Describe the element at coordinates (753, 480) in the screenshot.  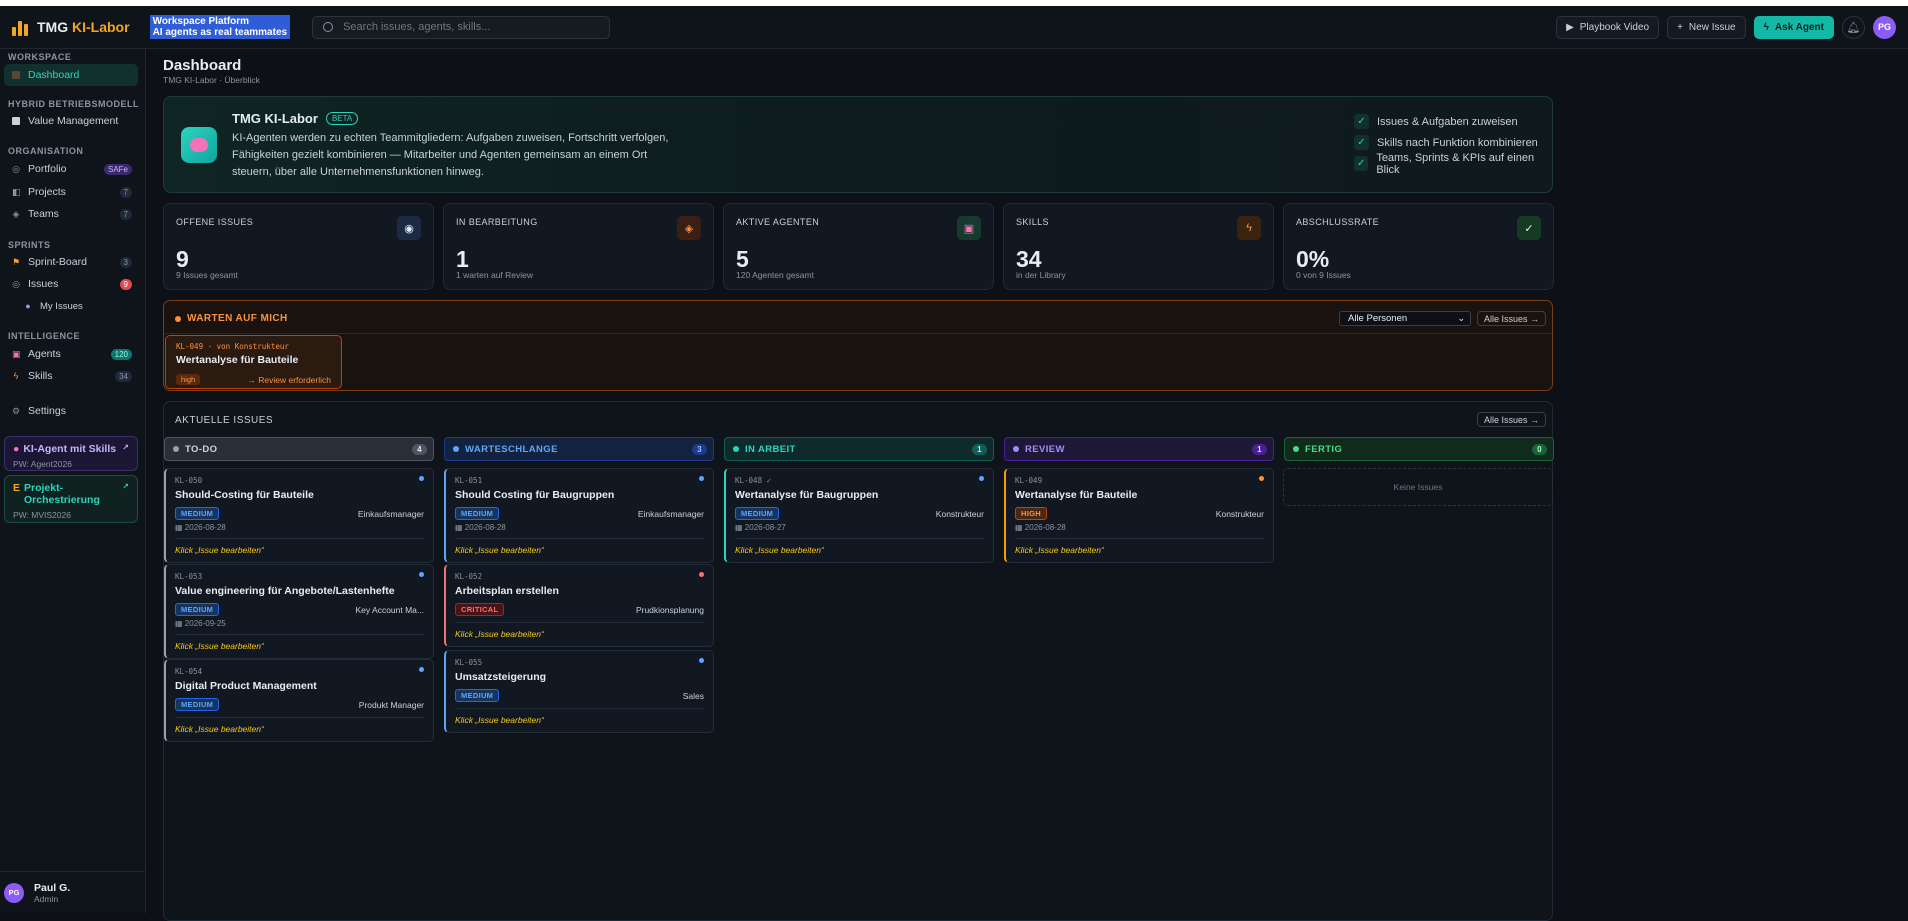
I see `issue-id: KL-048 ✓` at that location.